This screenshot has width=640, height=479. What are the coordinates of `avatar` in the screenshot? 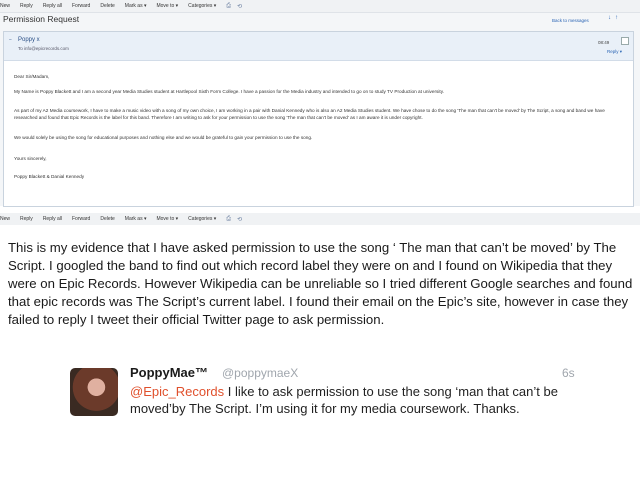 It's located at (94, 392).